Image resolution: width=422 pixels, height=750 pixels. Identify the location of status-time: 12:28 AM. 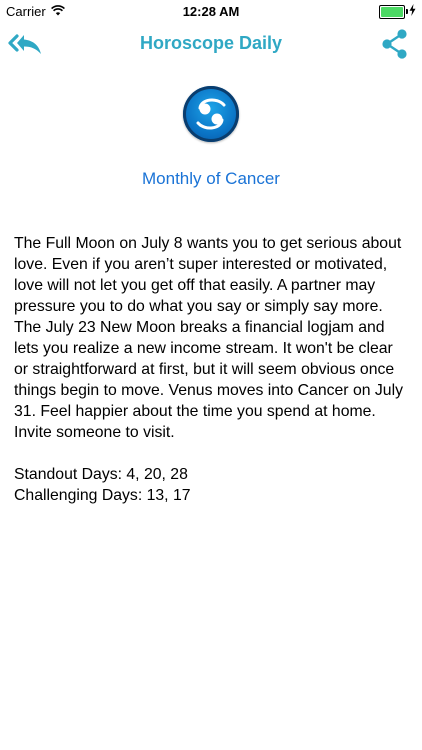
(211, 11).